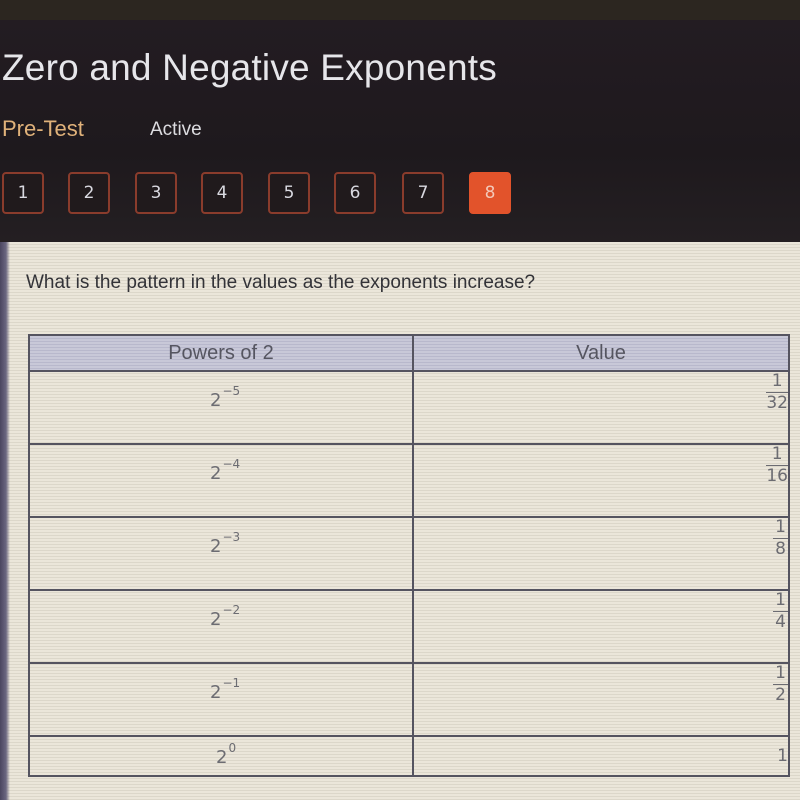 This screenshot has width=800, height=800. Describe the element at coordinates (43, 128) in the screenshot. I see `section-label: Pre-Test` at that location.